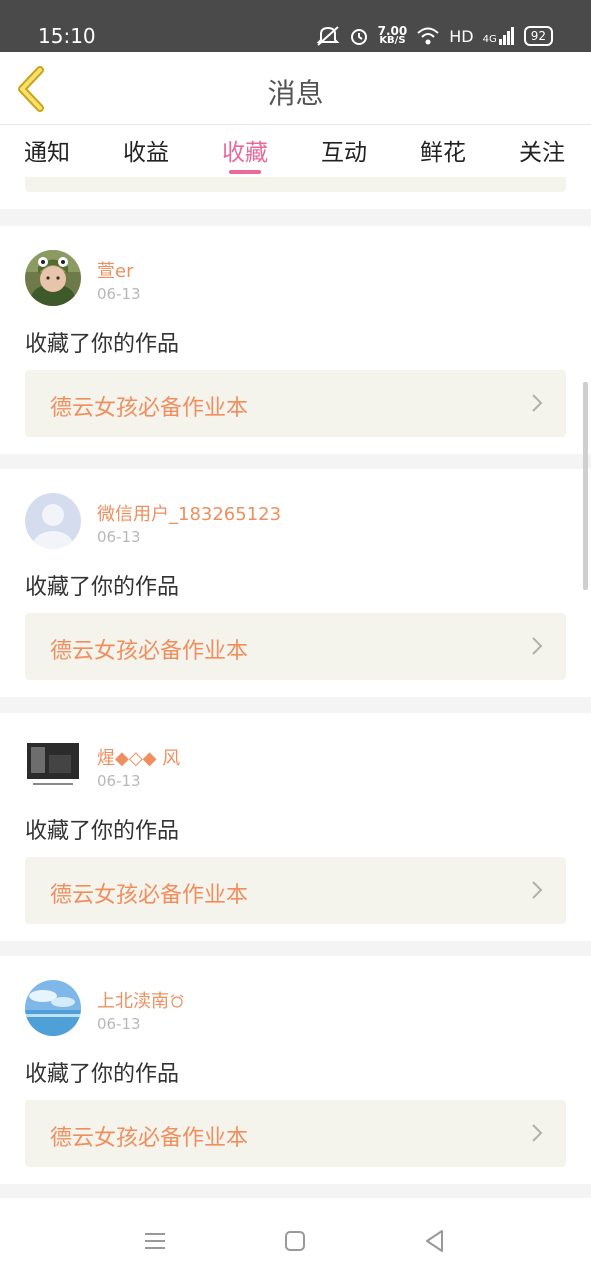 This screenshot has height=1280, width=591. I want to click on network-speed: 7.00 KB/S, so click(392, 35).